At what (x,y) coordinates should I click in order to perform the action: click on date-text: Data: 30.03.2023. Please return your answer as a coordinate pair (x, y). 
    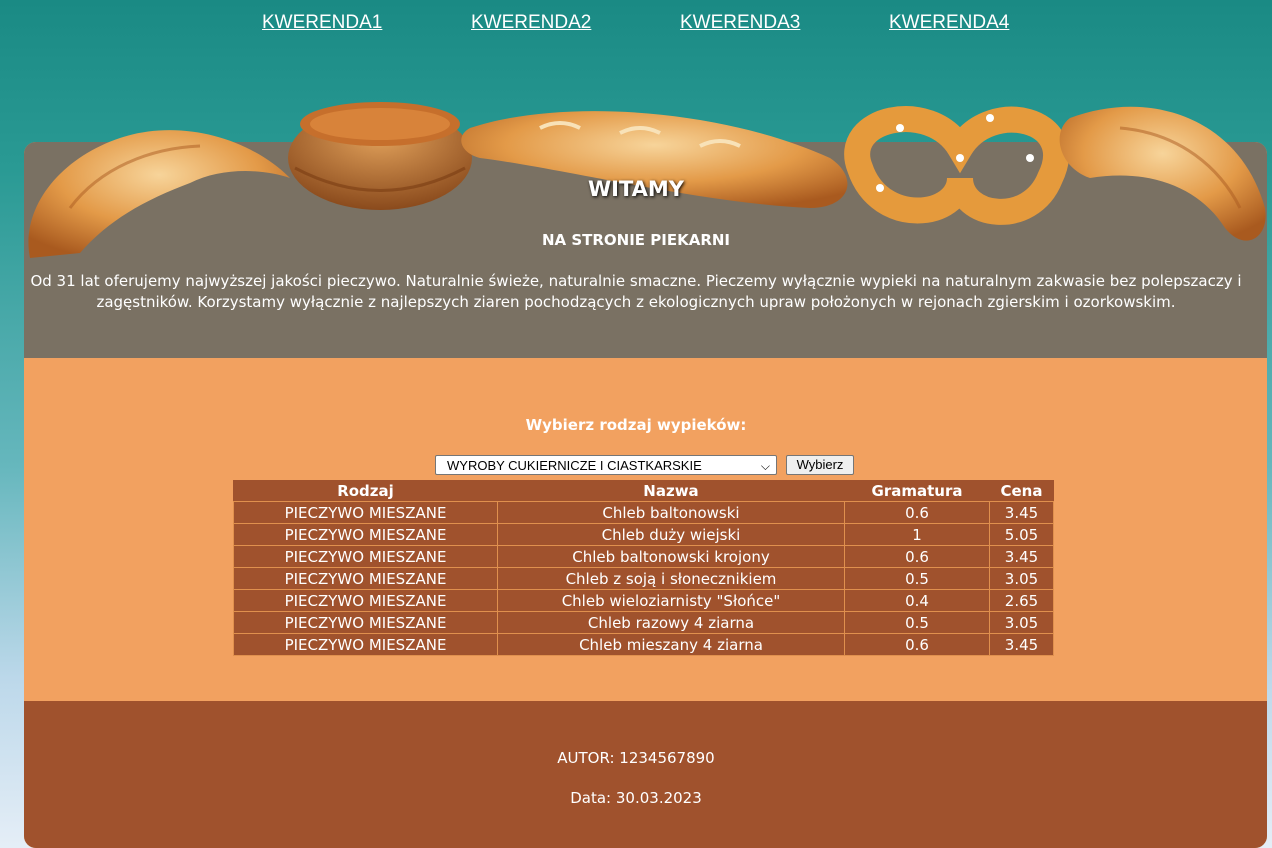
    Looking at the image, I should click on (636, 798).